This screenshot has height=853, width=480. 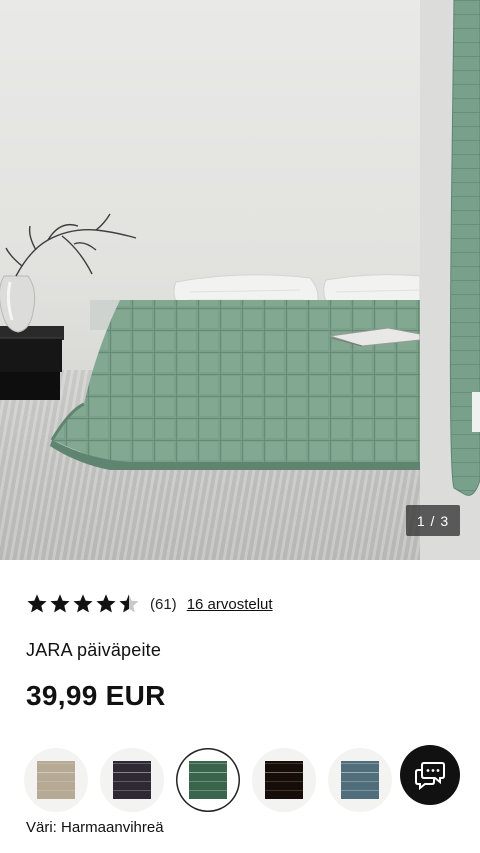 I want to click on color-swatch-purple-grey, so click(x=132, y=780).